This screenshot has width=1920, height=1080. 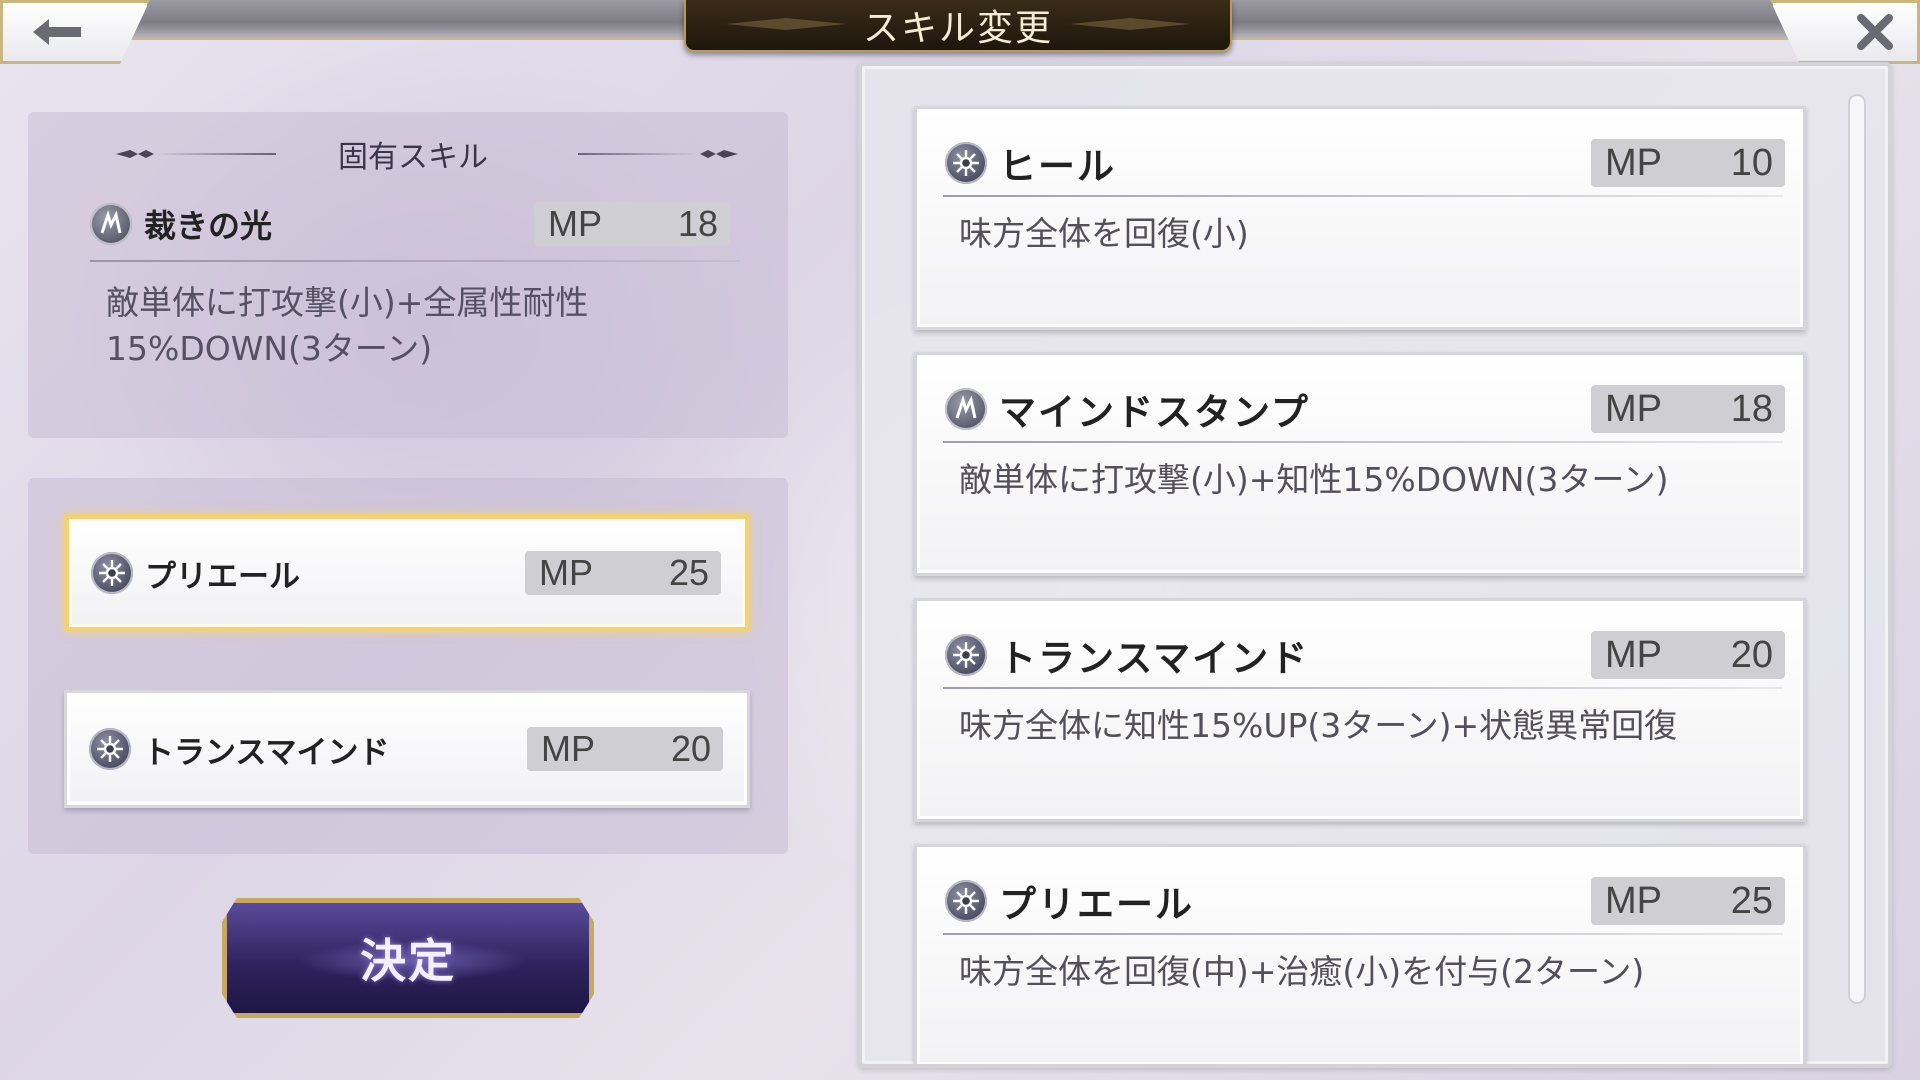 What do you see at coordinates (1057, 166) in the screenshot?
I see `skill-name: ヒール` at bounding box center [1057, 166].